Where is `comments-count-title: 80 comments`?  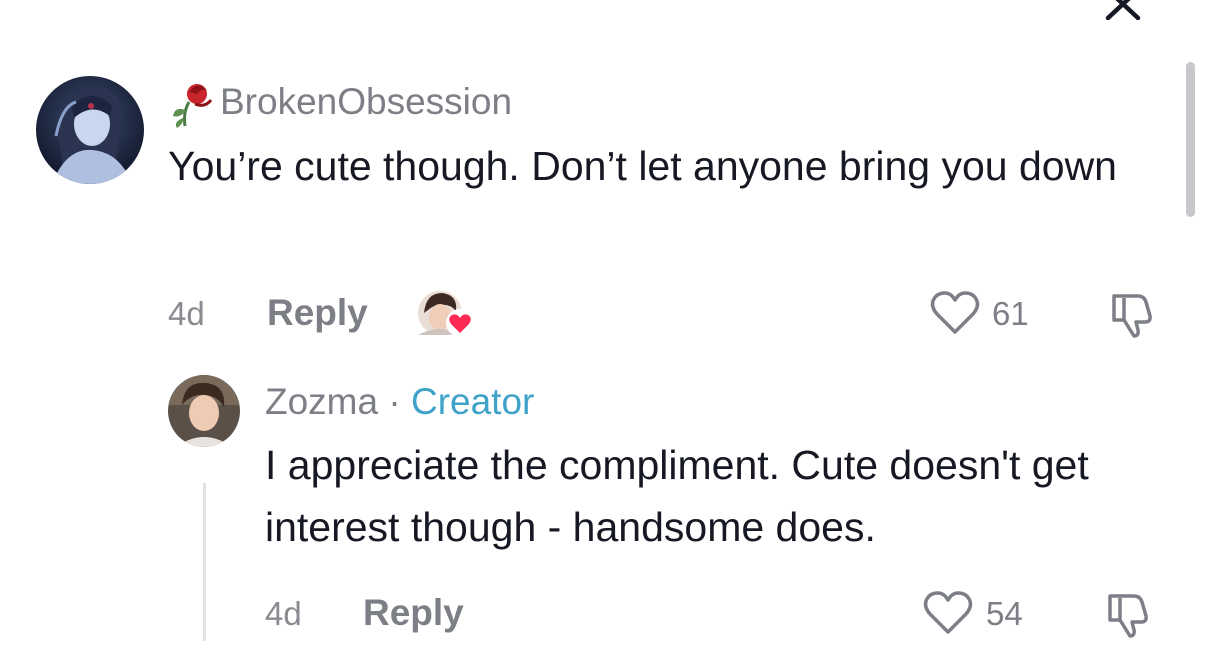
comments-count-title: 80 comments is located at coordinates (620, 5).